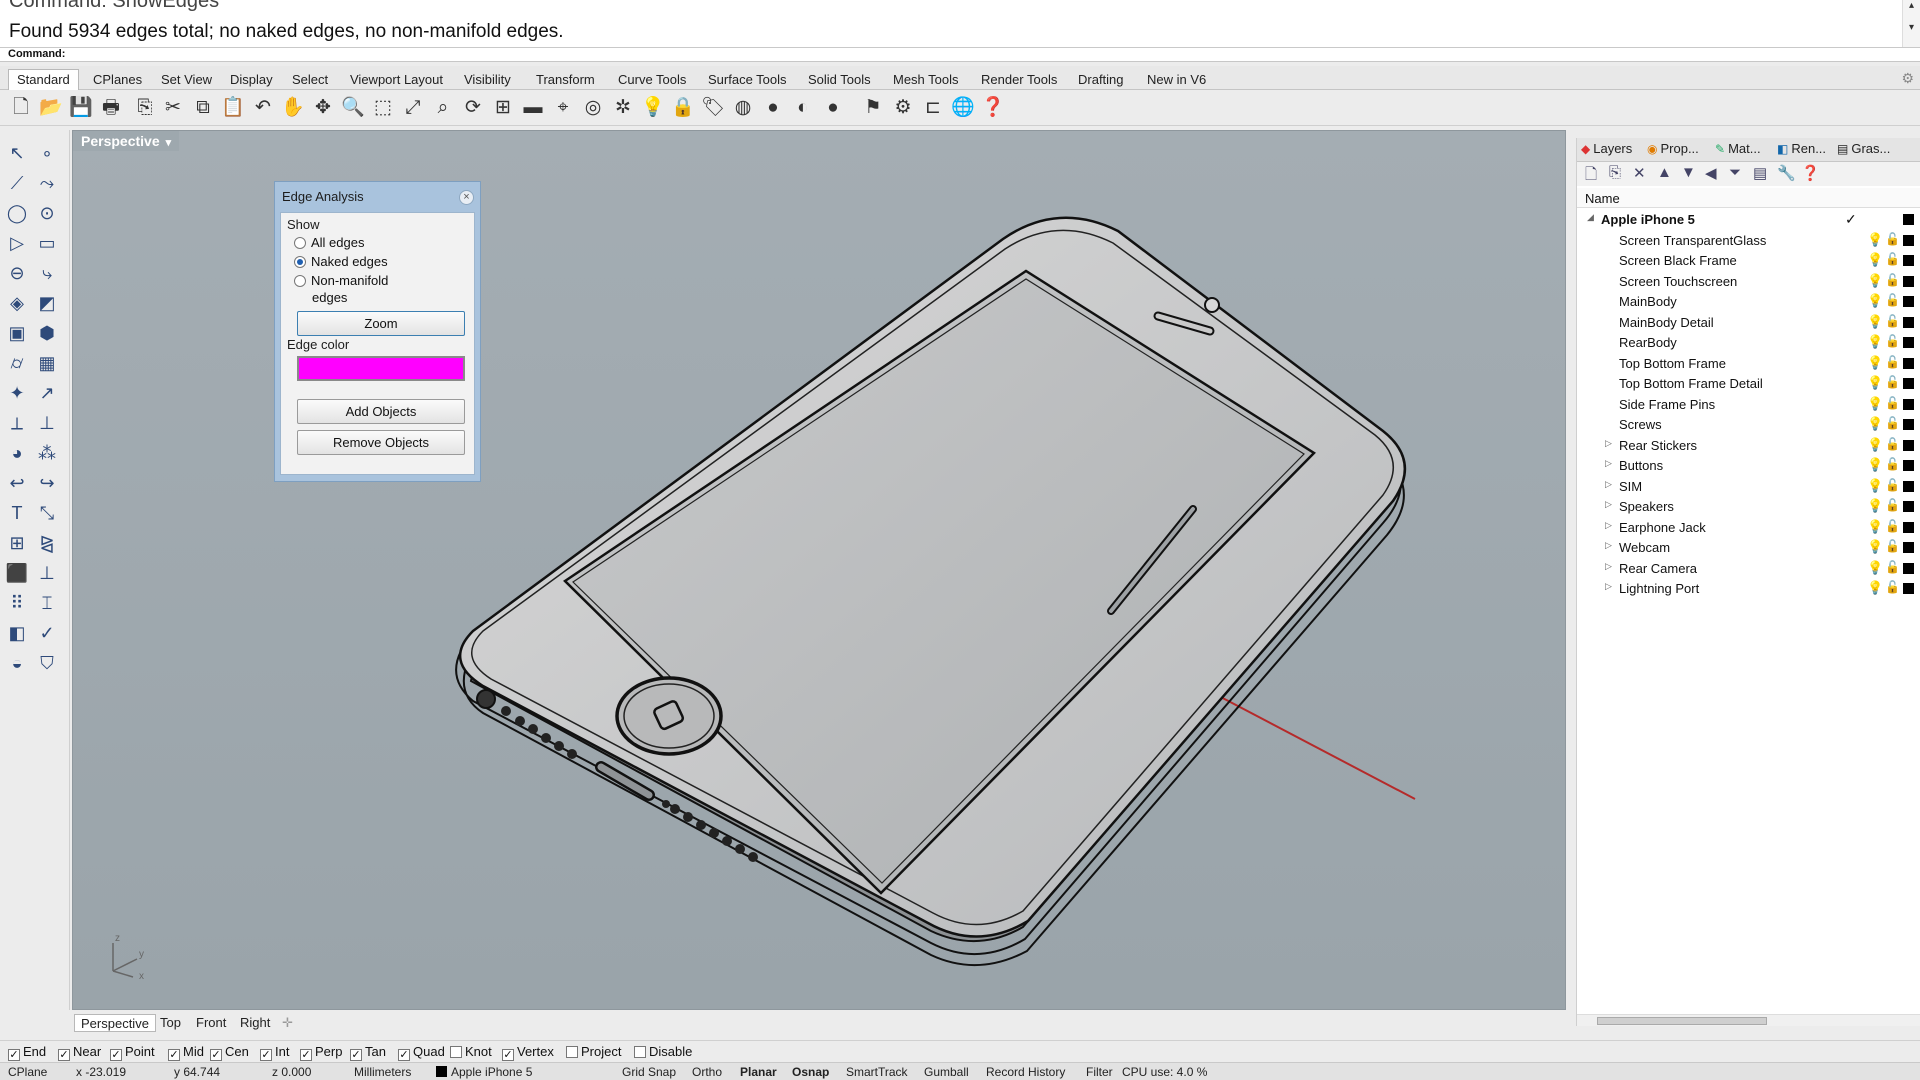  What do you see at coordinates (1748, 466) in the screenshot?
I see `layer-row: ▷ Buttons 💡 🔓` at bounding box center [1748, 466].